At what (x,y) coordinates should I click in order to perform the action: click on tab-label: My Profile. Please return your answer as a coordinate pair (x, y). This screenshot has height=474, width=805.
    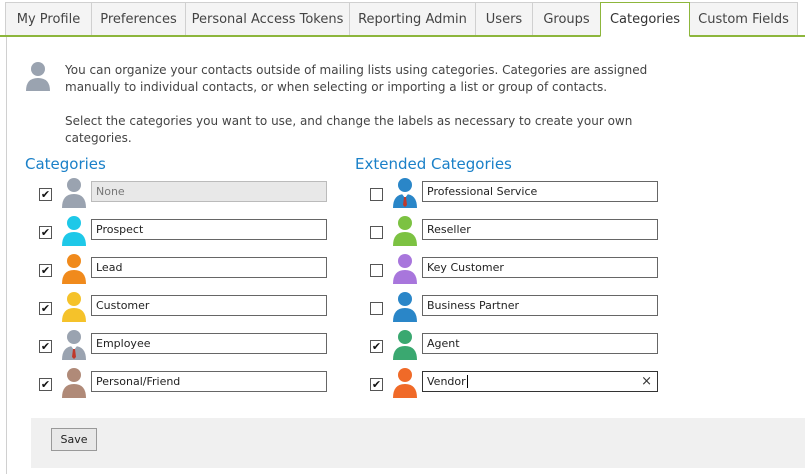
    Looking at the image, I should click on (48, 19).